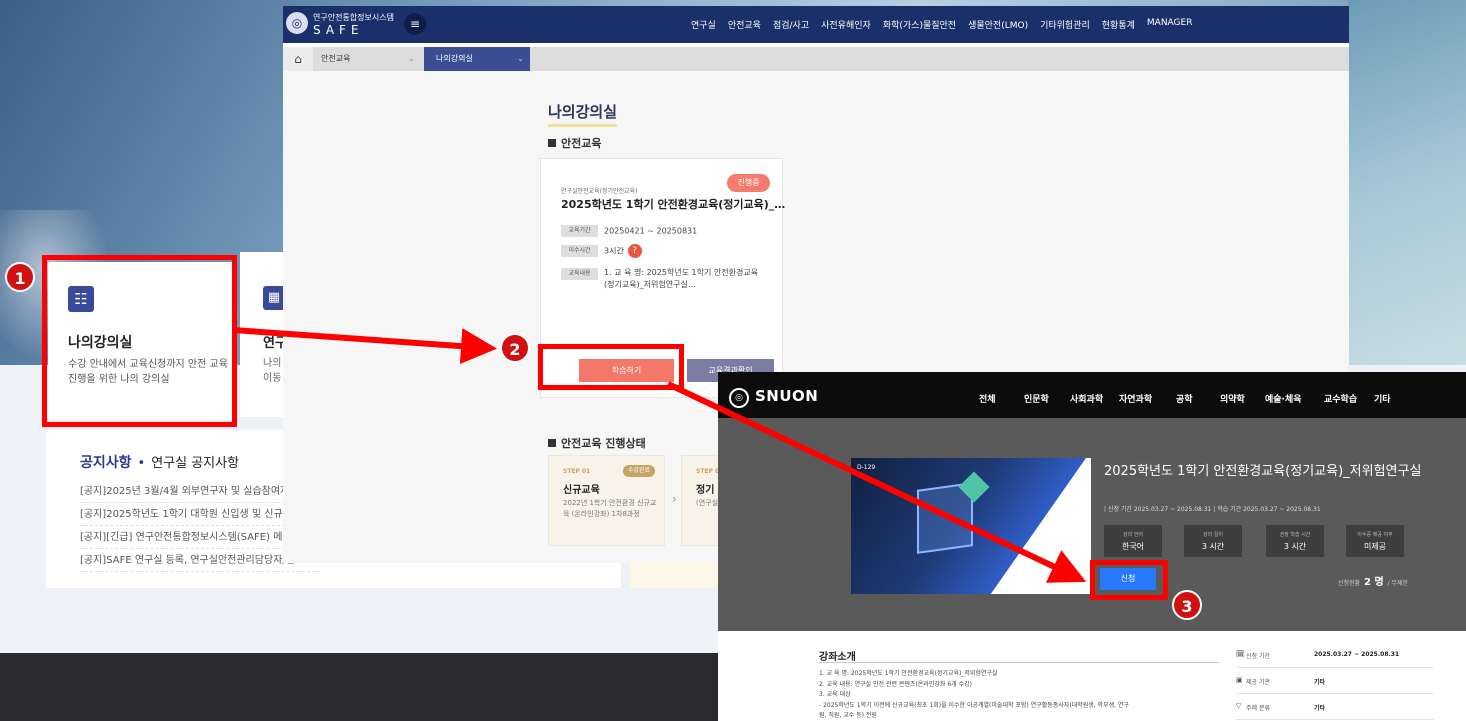 This screenshot has height=721, width=1466. What do you see at coordinates (1340, 398) in the screenshot?
I see `nav-item-teaching: 교수학습` at bounding box center [1340, 398].